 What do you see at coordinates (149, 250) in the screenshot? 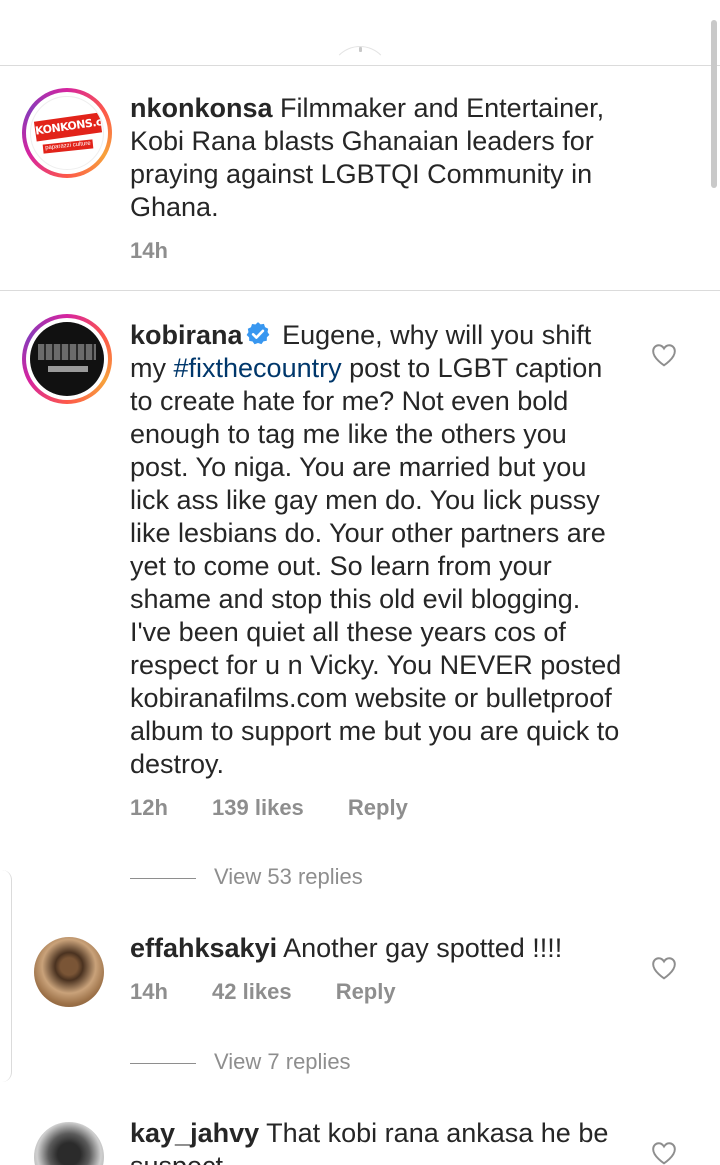
I see `caption-time: 14h` at bounding box center [149, 250].